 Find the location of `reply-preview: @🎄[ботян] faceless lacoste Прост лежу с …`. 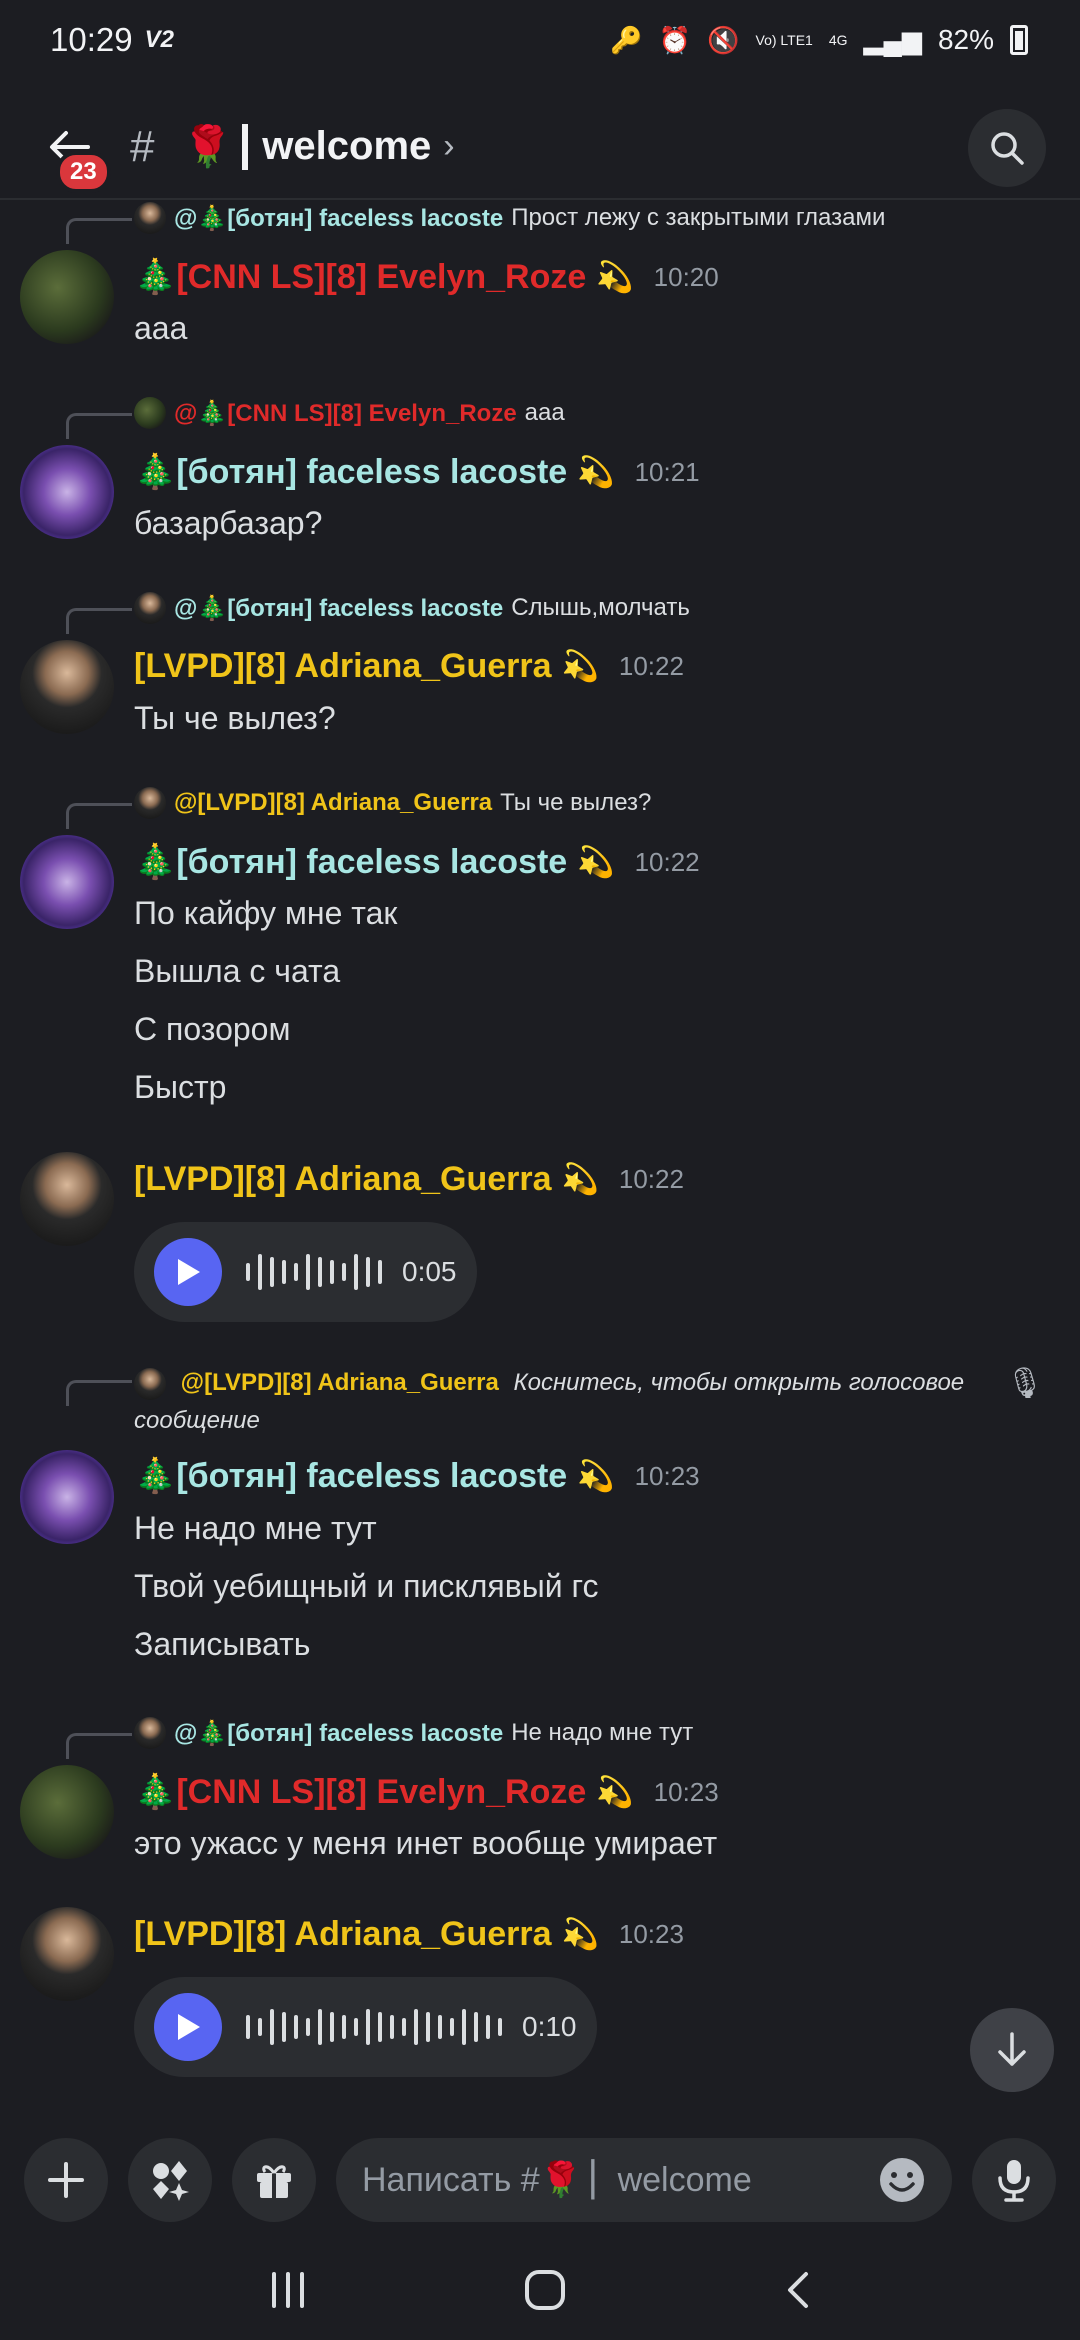

reply-preview: @🎄[ботян] faceless lacoste Прост лежу с … is located at coordinates (509, 218).